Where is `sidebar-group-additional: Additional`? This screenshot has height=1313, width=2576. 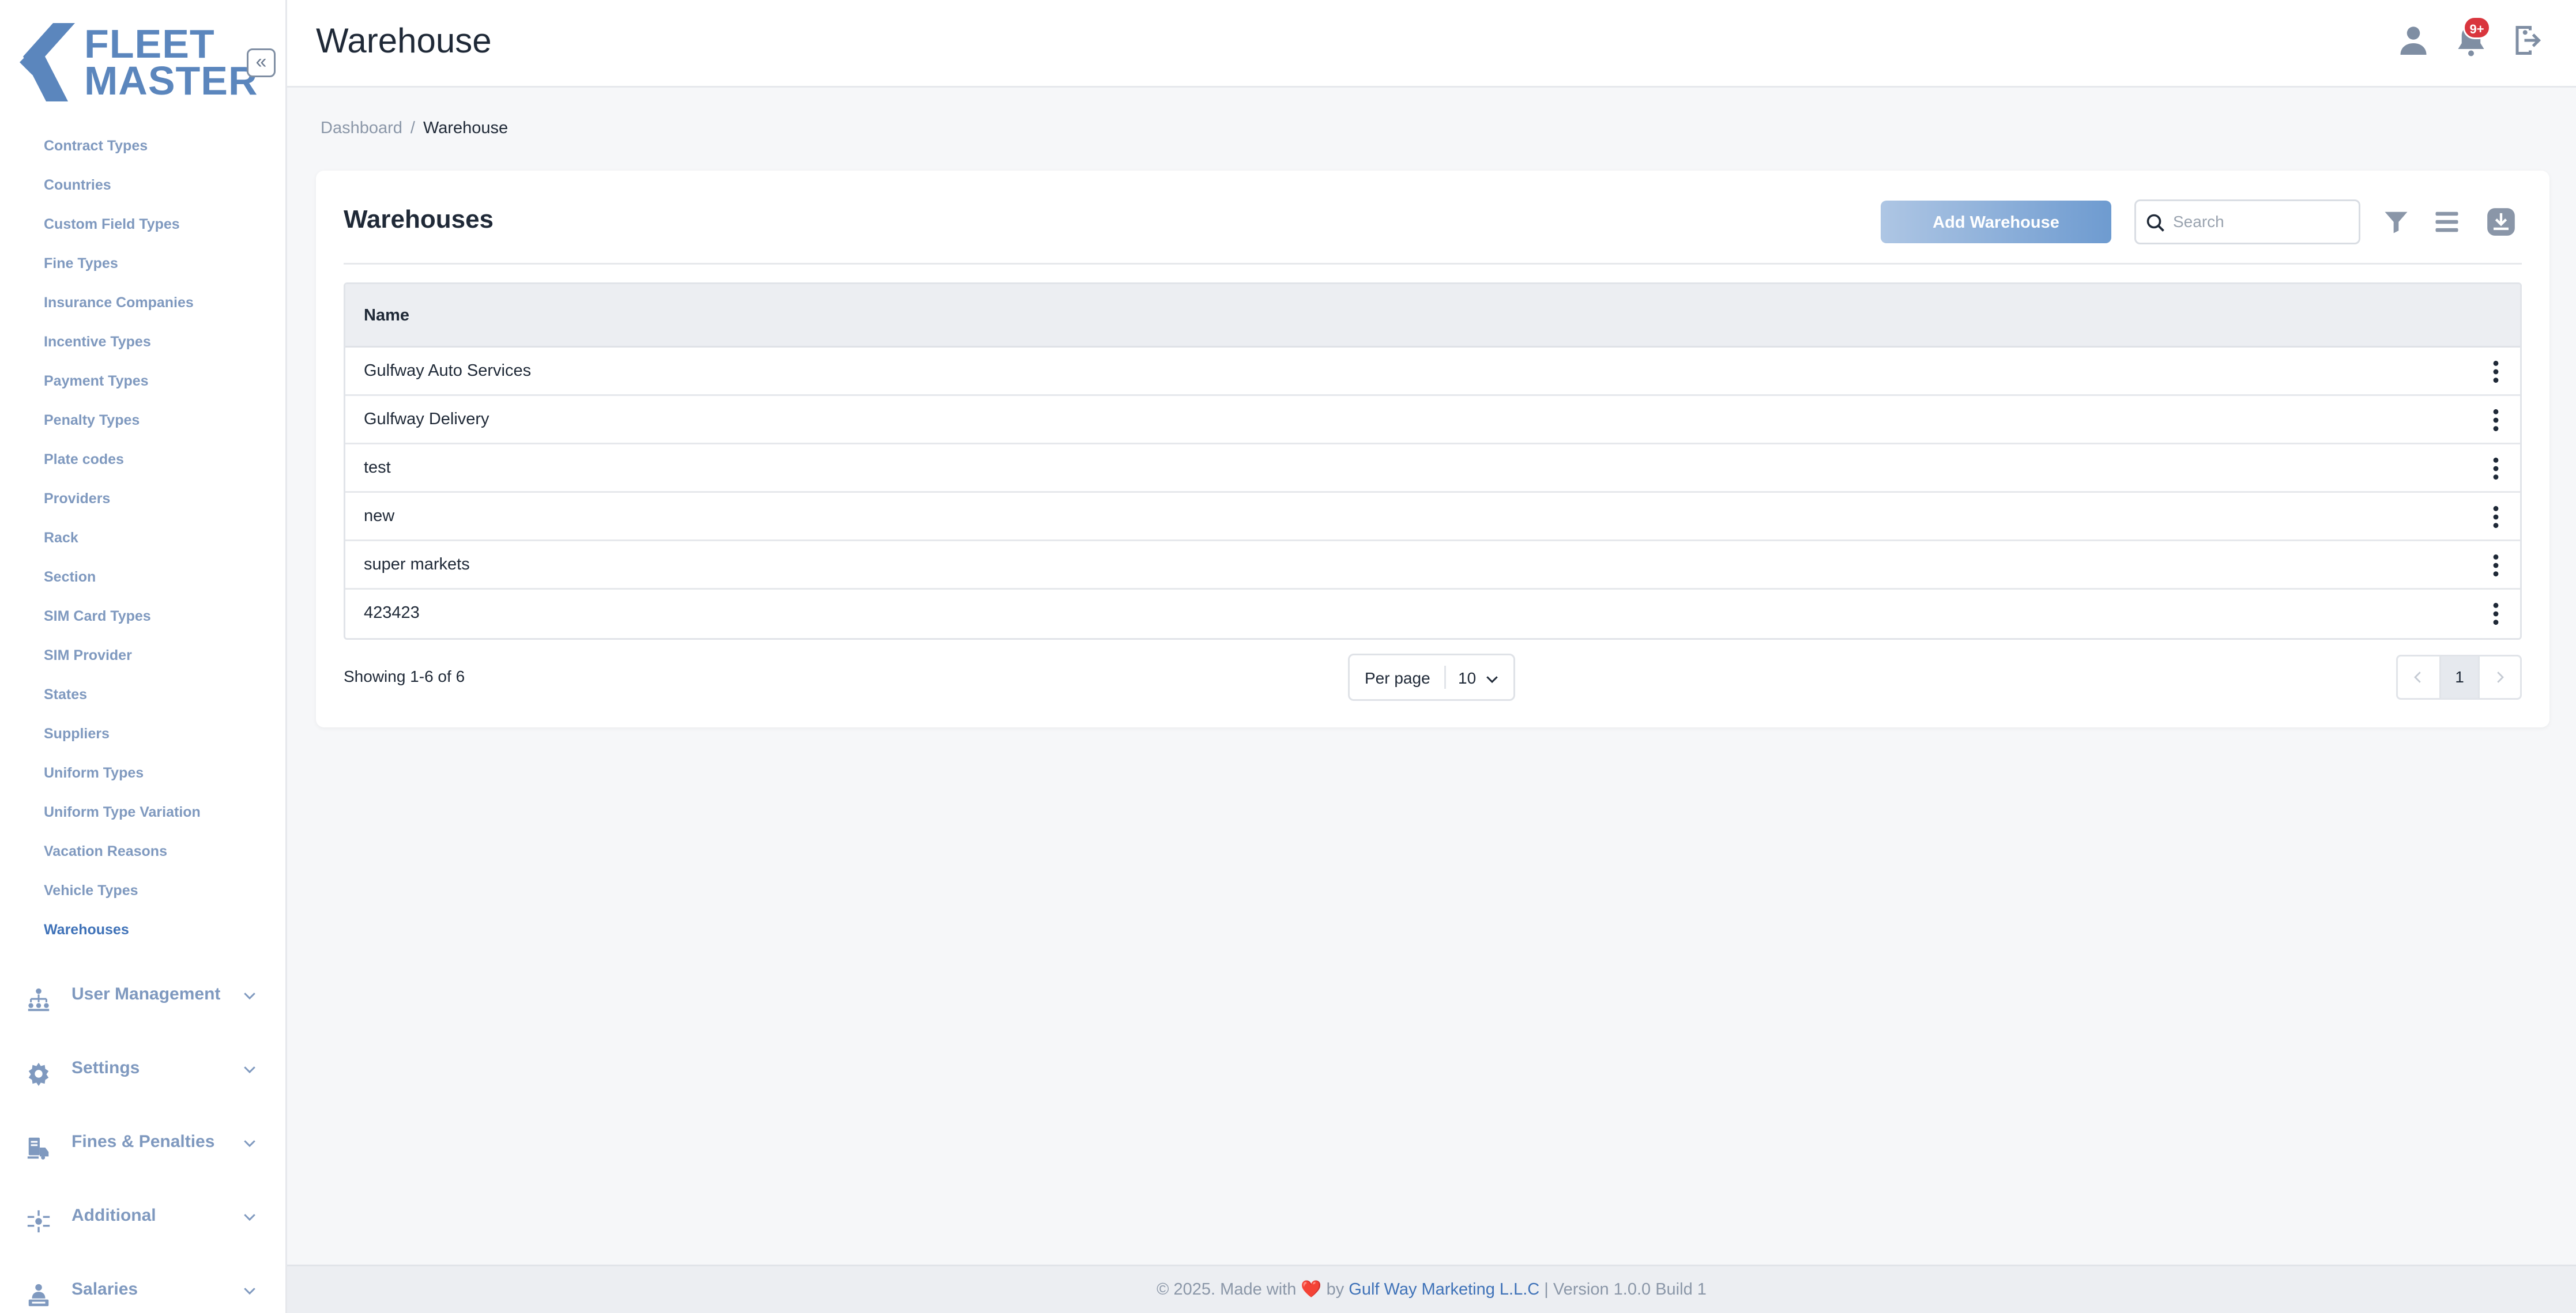 sidebar-group-additional: Additional is located at coordinates (142, 1231).